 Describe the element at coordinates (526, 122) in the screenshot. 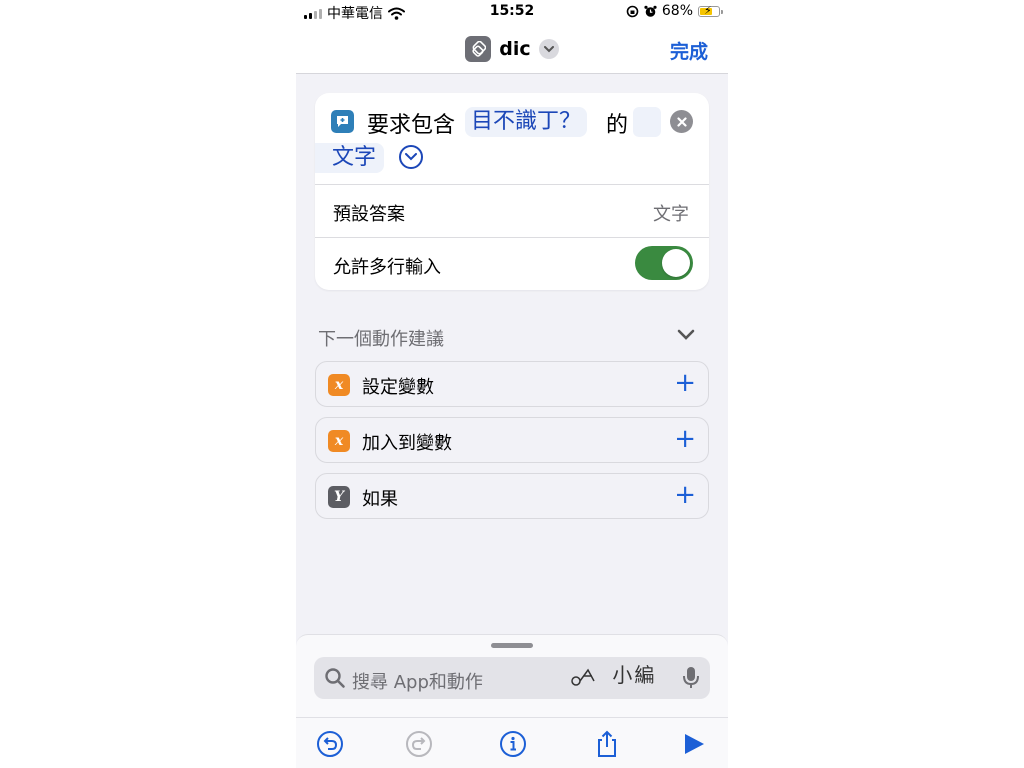

I see `prompt-token: 目不識丁？` at that location.